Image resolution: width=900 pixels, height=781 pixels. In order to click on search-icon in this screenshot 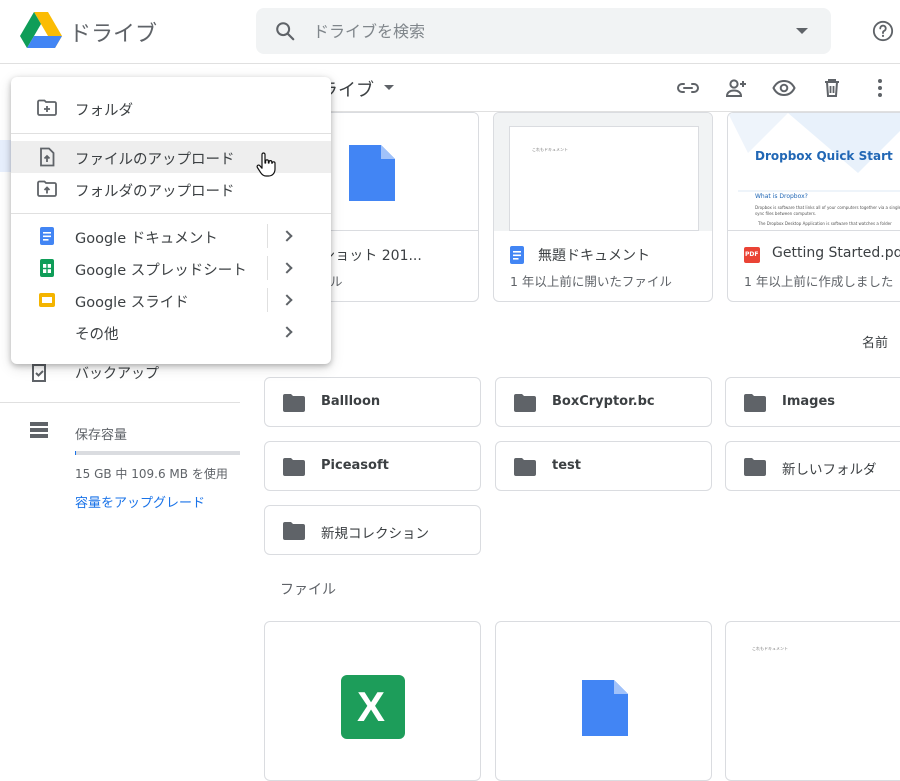, I will do `click(285, 31)`.